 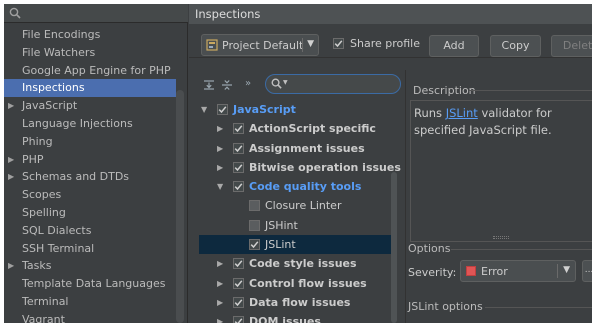 What do you see at coordinates (90, 249) in the screenshot?
I see `sidebar-item: SSH Terminal` at bounding box center [90, 249].